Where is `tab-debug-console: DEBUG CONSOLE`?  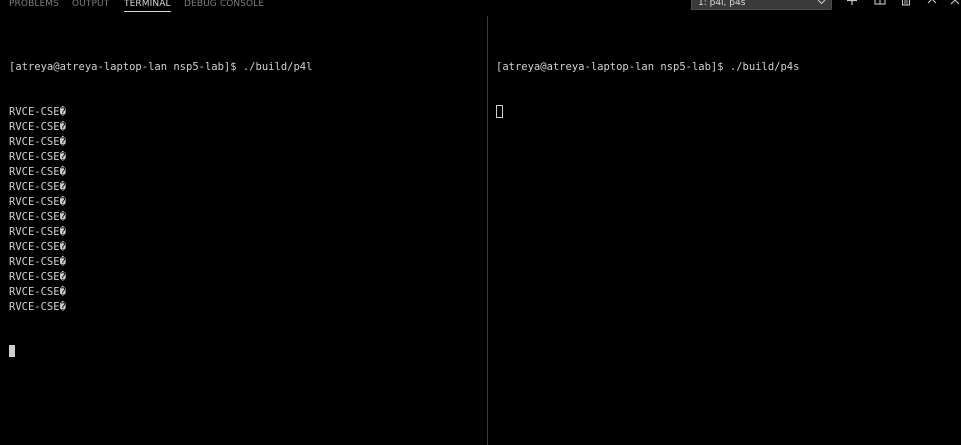 tab-debug-console: DEBUG CONSOLE is located at coordinates (224, 5).